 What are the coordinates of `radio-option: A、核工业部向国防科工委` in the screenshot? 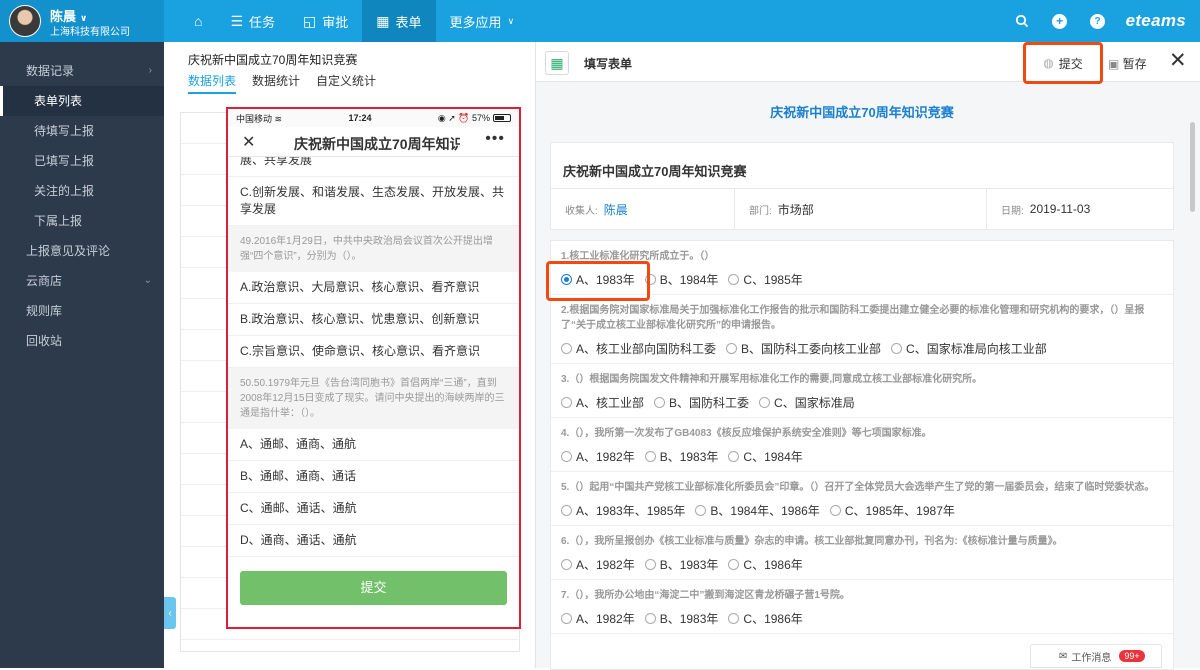 It's located at (638, 348).